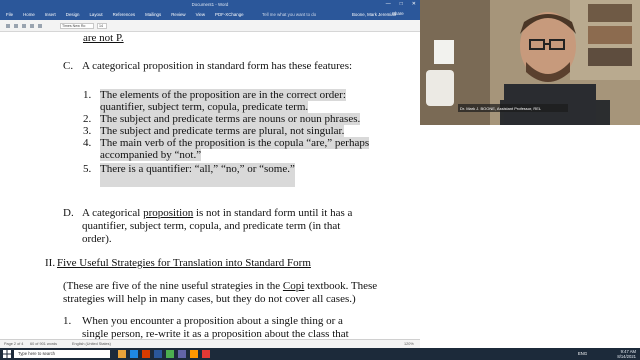  I want to click on section-marker: II., so click(50, 263).